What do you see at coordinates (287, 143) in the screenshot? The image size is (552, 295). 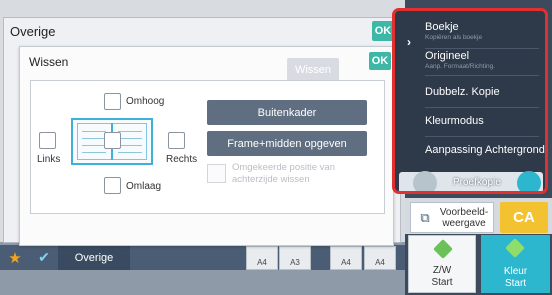 I see `frame-center-button: Frame+midden opgeven` at bounding box center [287, 143].